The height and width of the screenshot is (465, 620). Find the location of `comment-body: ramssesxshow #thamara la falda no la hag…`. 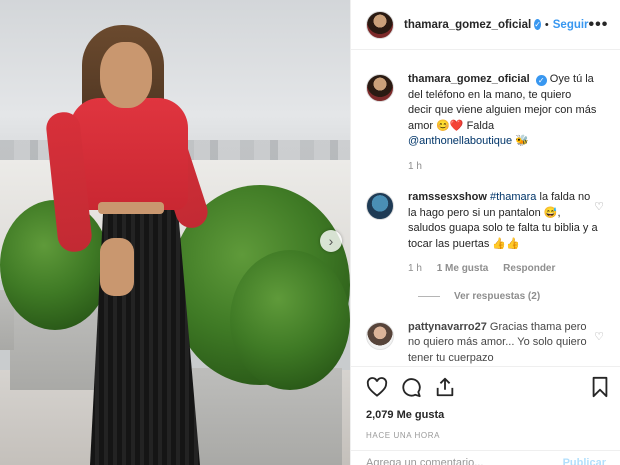

comment-body: ramssesxshow #thamara la falda no la hag… is located at coordinates (503, 233).